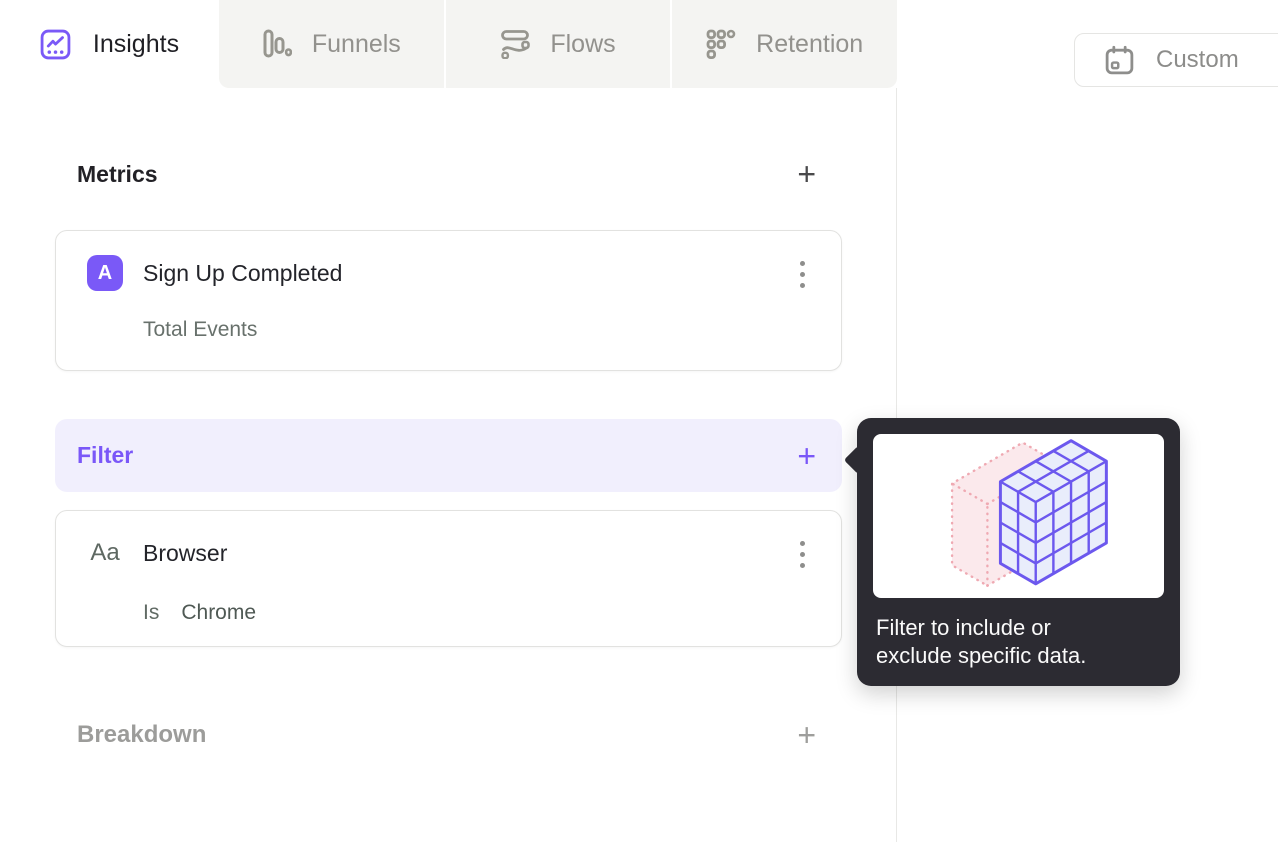 The width and height of the screenshot is (1278, 842). I want to click on tab-flows: Flows, so click(557, 44).